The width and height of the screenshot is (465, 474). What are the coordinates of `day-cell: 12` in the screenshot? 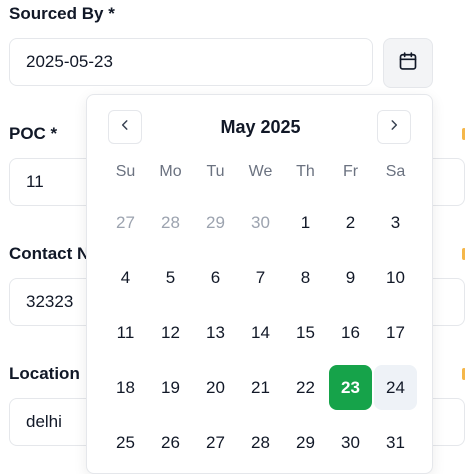 It's located at (170, 332).